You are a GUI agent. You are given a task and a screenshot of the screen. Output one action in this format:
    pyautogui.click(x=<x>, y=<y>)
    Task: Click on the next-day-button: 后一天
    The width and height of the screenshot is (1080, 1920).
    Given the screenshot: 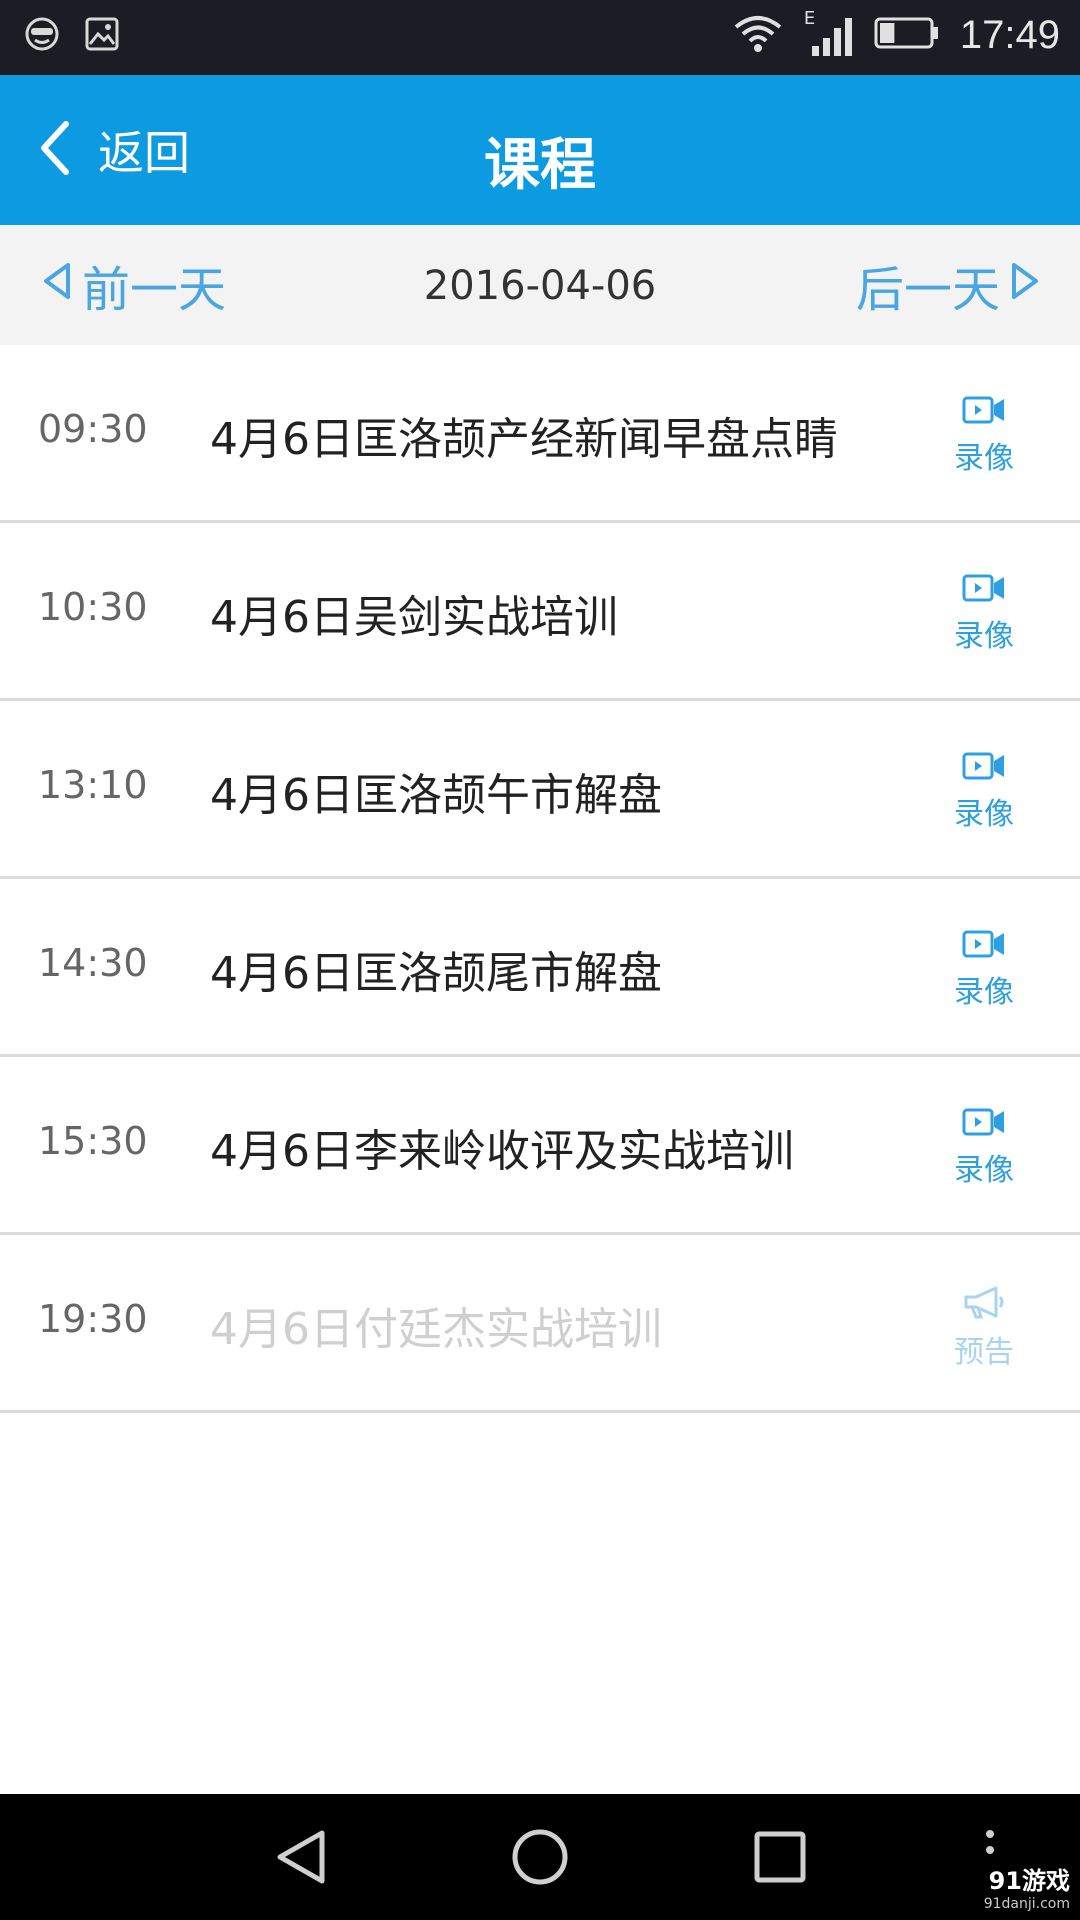 What is the action you would take?
    pyautogui.click(x=948, y=286)
    